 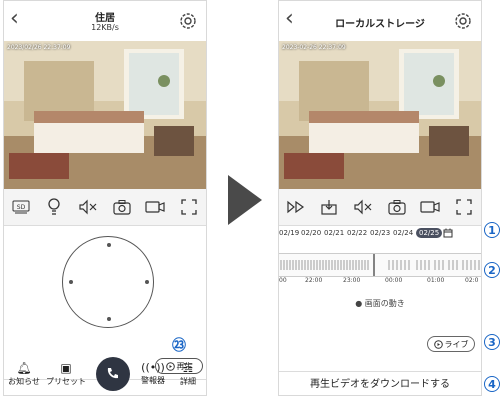 I want to click on camera-title: 住居, so click(x=105, y=18).